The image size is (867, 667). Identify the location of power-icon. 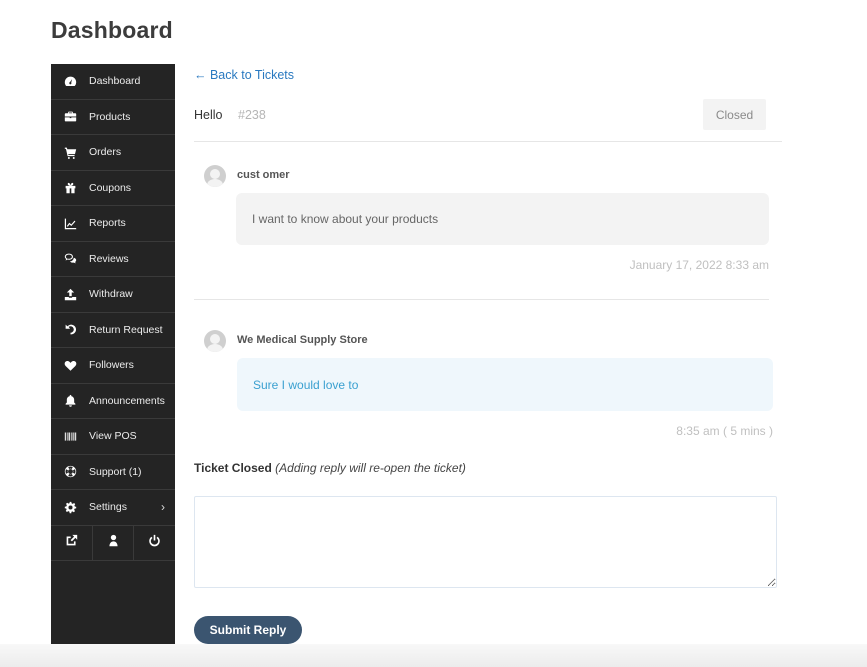
(154, 543).